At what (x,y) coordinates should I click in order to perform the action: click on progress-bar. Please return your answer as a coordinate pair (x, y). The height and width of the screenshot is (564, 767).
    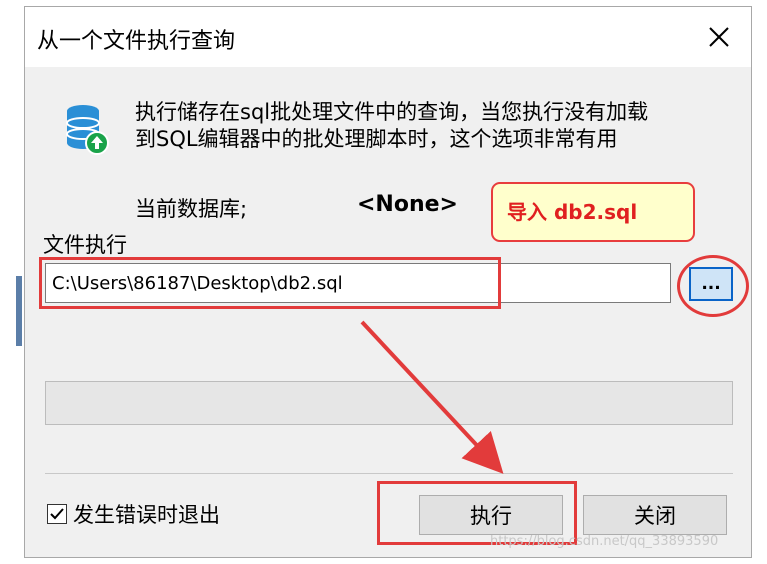
    Looking at the image, I should click on (389, 403).